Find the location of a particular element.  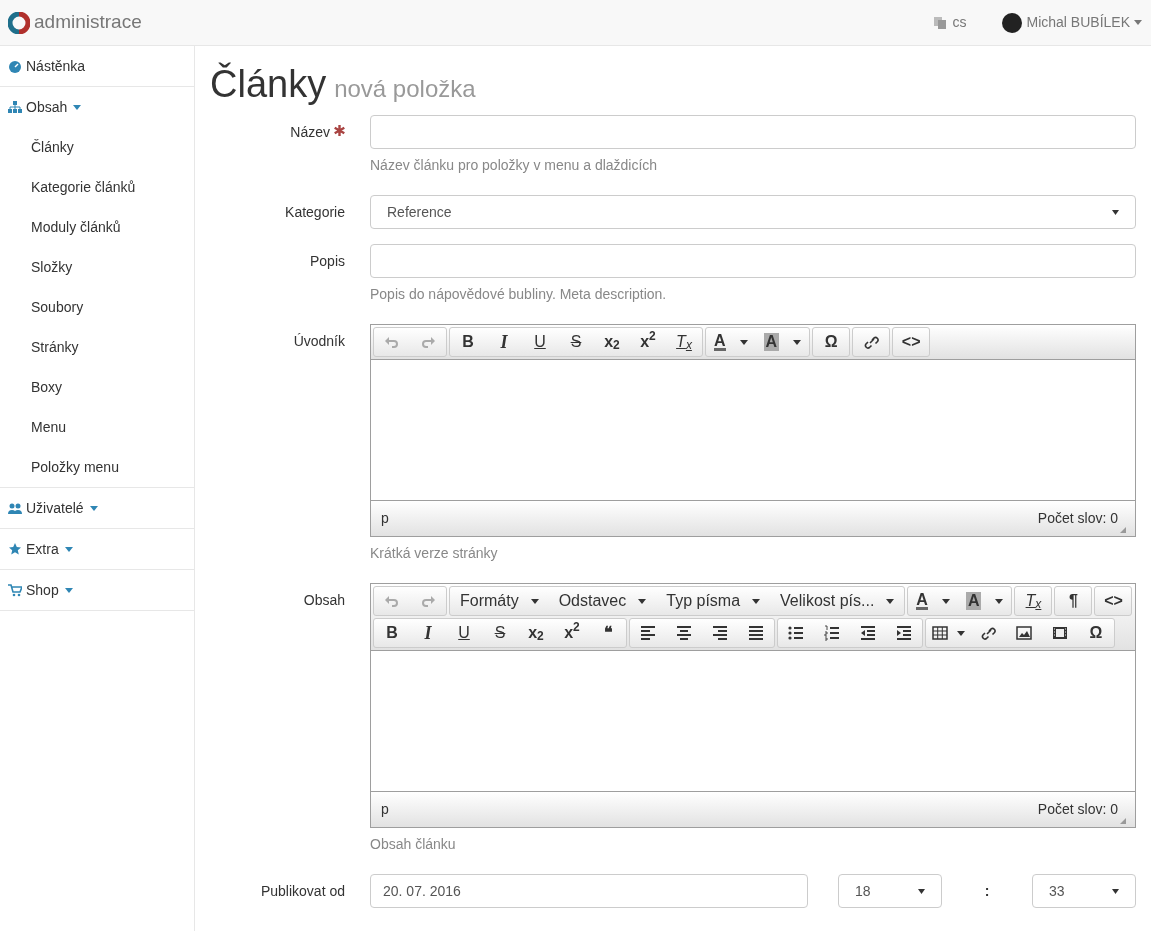

format-button: ❝ is located at coordinates (608, 633).